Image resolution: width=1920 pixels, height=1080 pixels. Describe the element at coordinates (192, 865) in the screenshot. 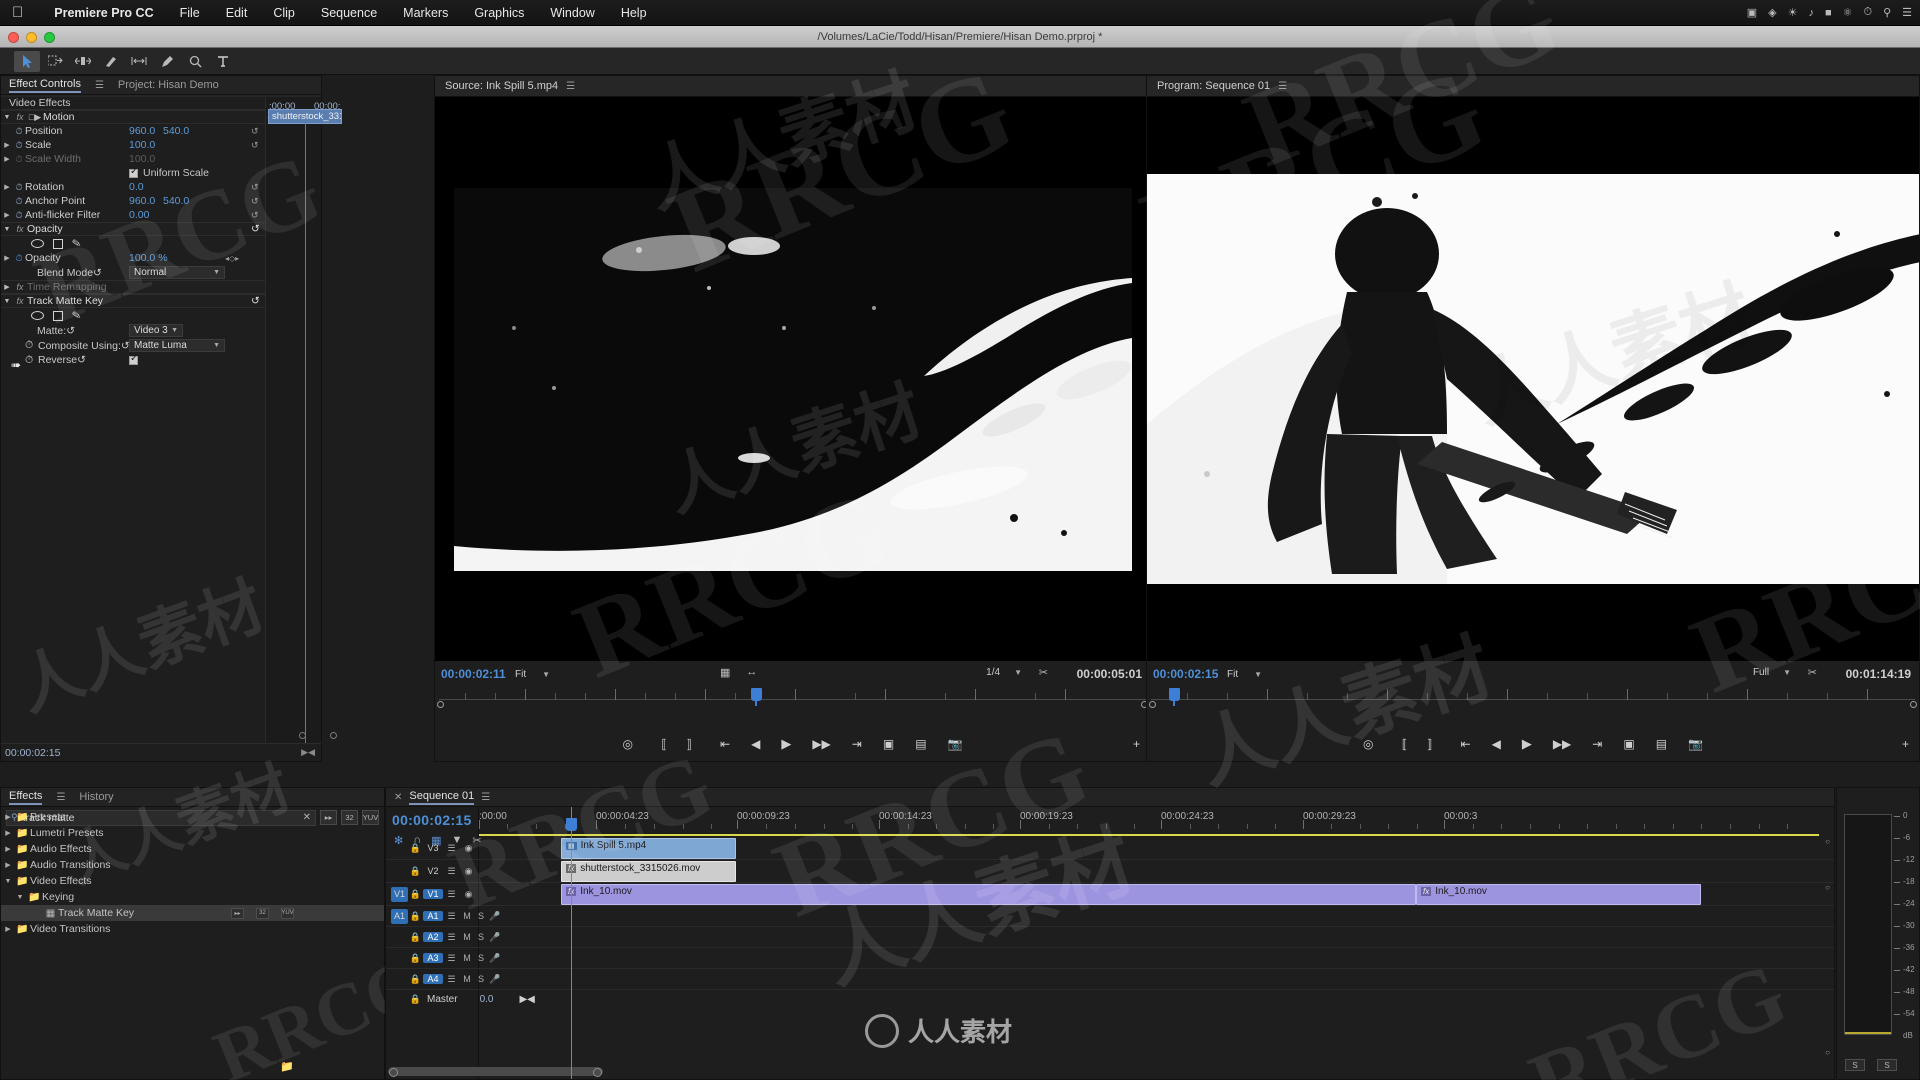

I see `tree-item-audio-transitions: ▶ 📁 Audio Transitions` at that location.